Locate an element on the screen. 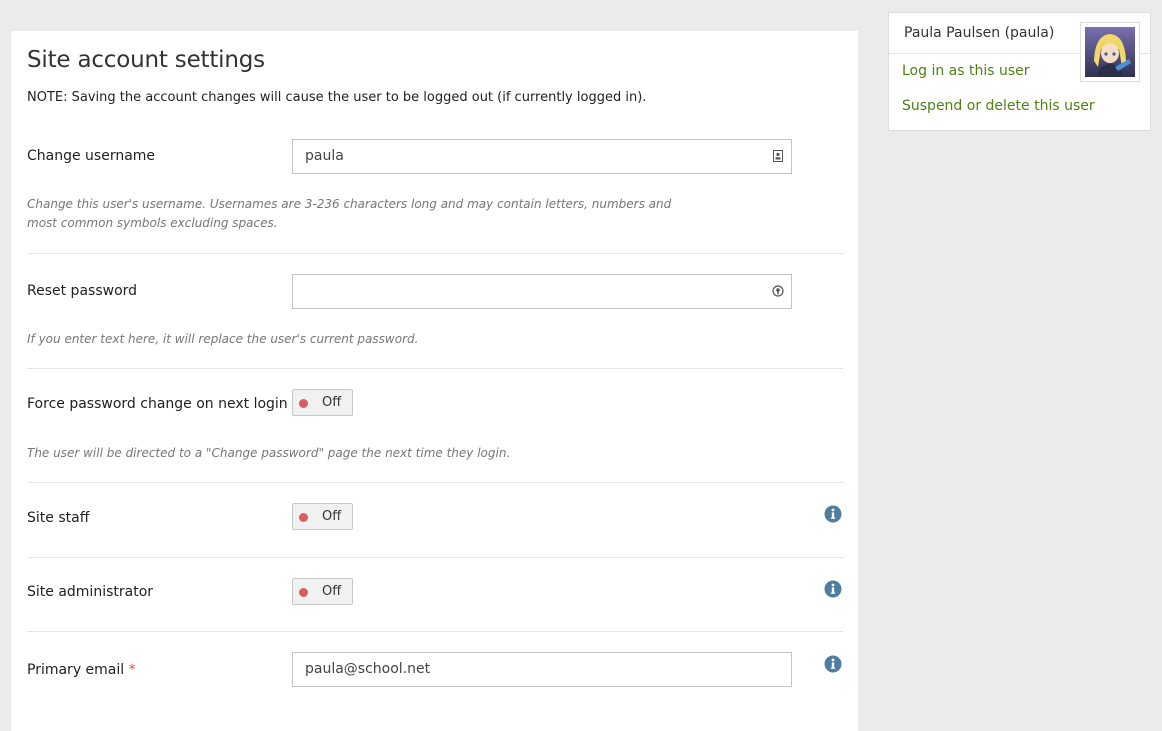 This screenshot has width=1162, height=731. password-key-icon is located at coordinates (778, 291).